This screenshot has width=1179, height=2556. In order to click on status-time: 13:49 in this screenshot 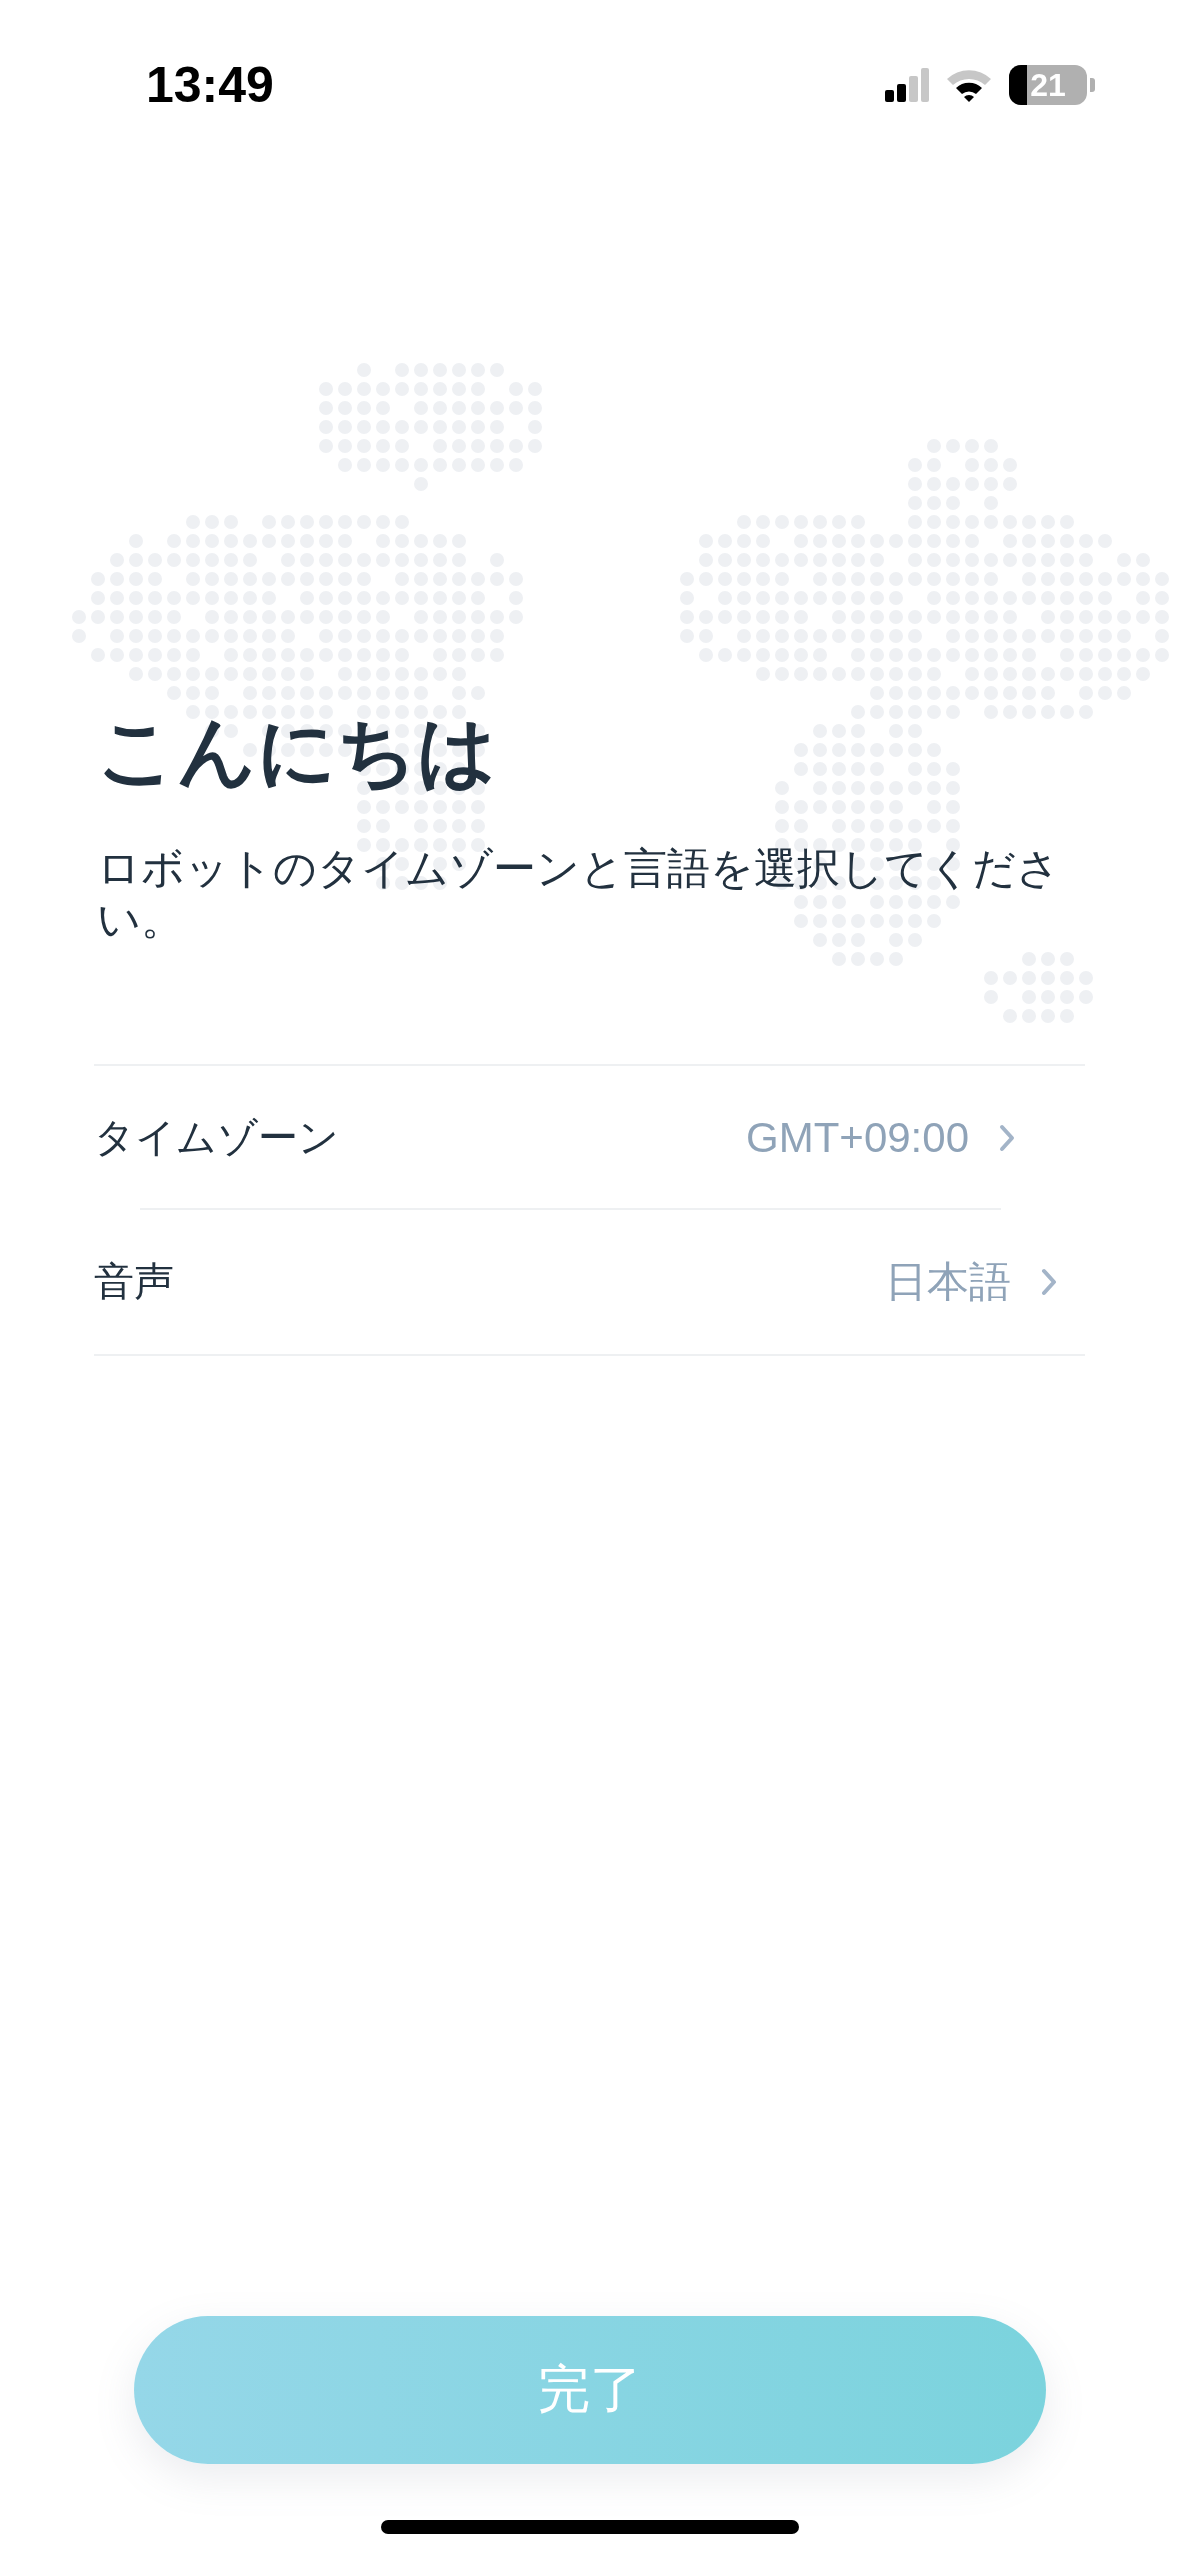, I will do `click(210, 85)`.